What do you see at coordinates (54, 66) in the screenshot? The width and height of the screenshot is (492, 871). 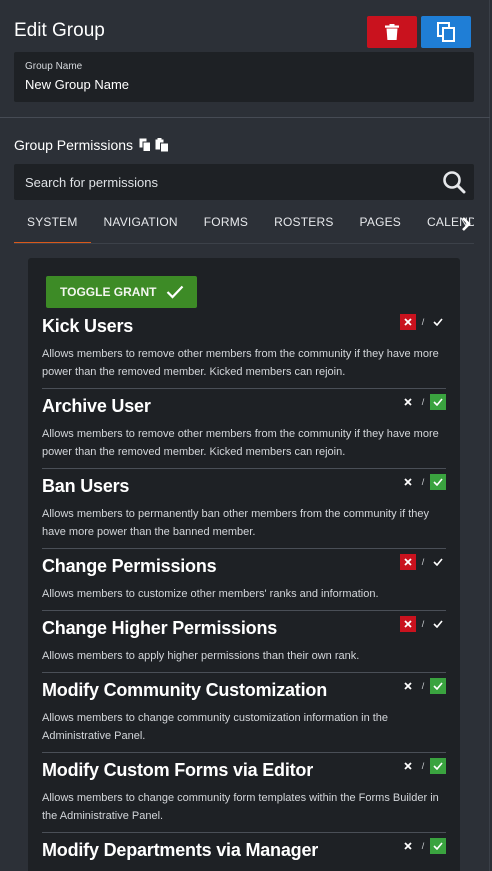 I see `group-name-label: Group Name` at bounding box center [54, 66].